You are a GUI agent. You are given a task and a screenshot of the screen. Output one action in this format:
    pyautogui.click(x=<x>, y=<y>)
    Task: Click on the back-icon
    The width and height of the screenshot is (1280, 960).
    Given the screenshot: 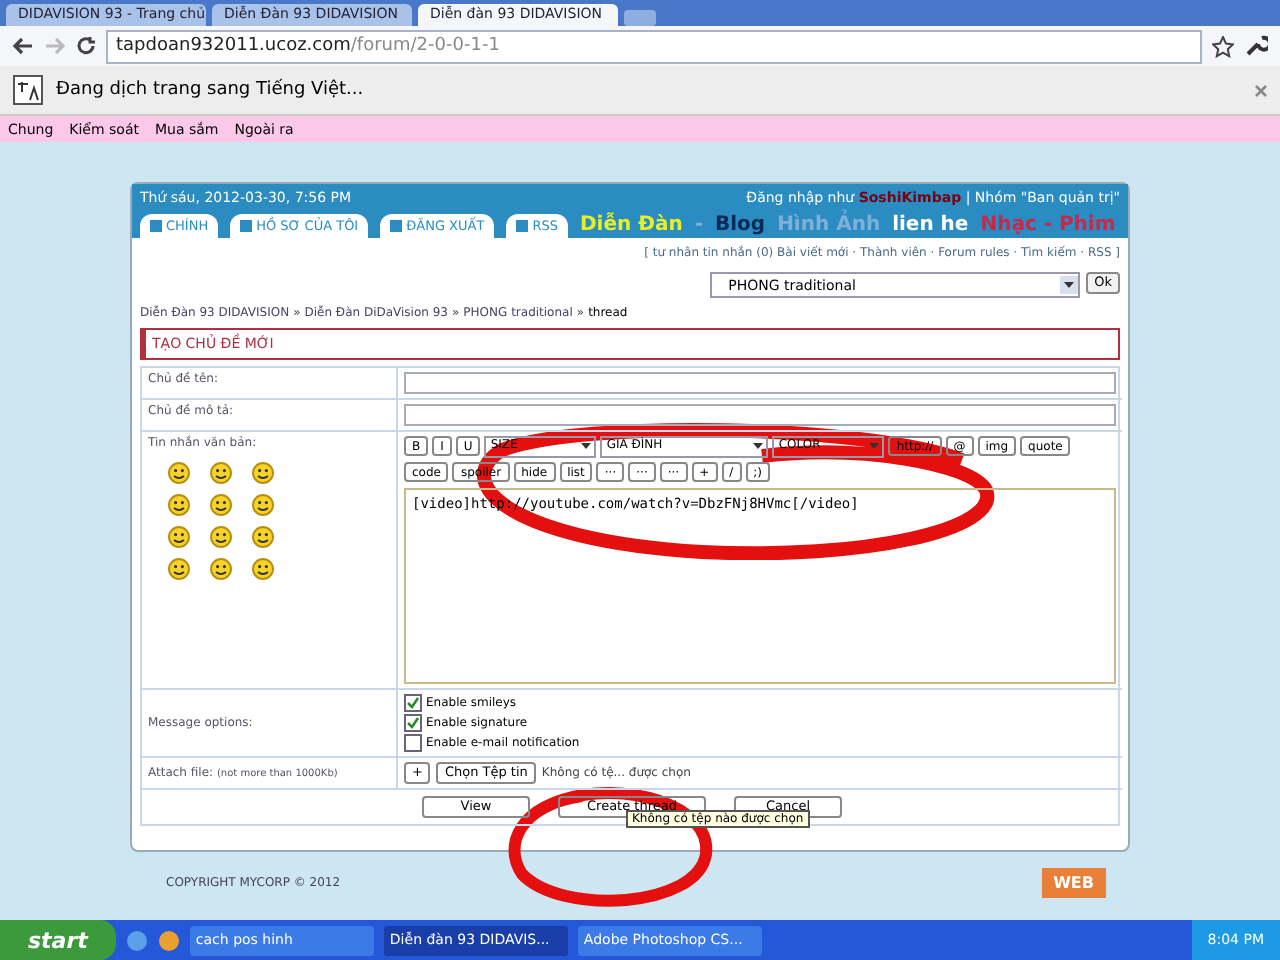 What is the action you would take?
    pyautogui.click(x=23, y=46)
    